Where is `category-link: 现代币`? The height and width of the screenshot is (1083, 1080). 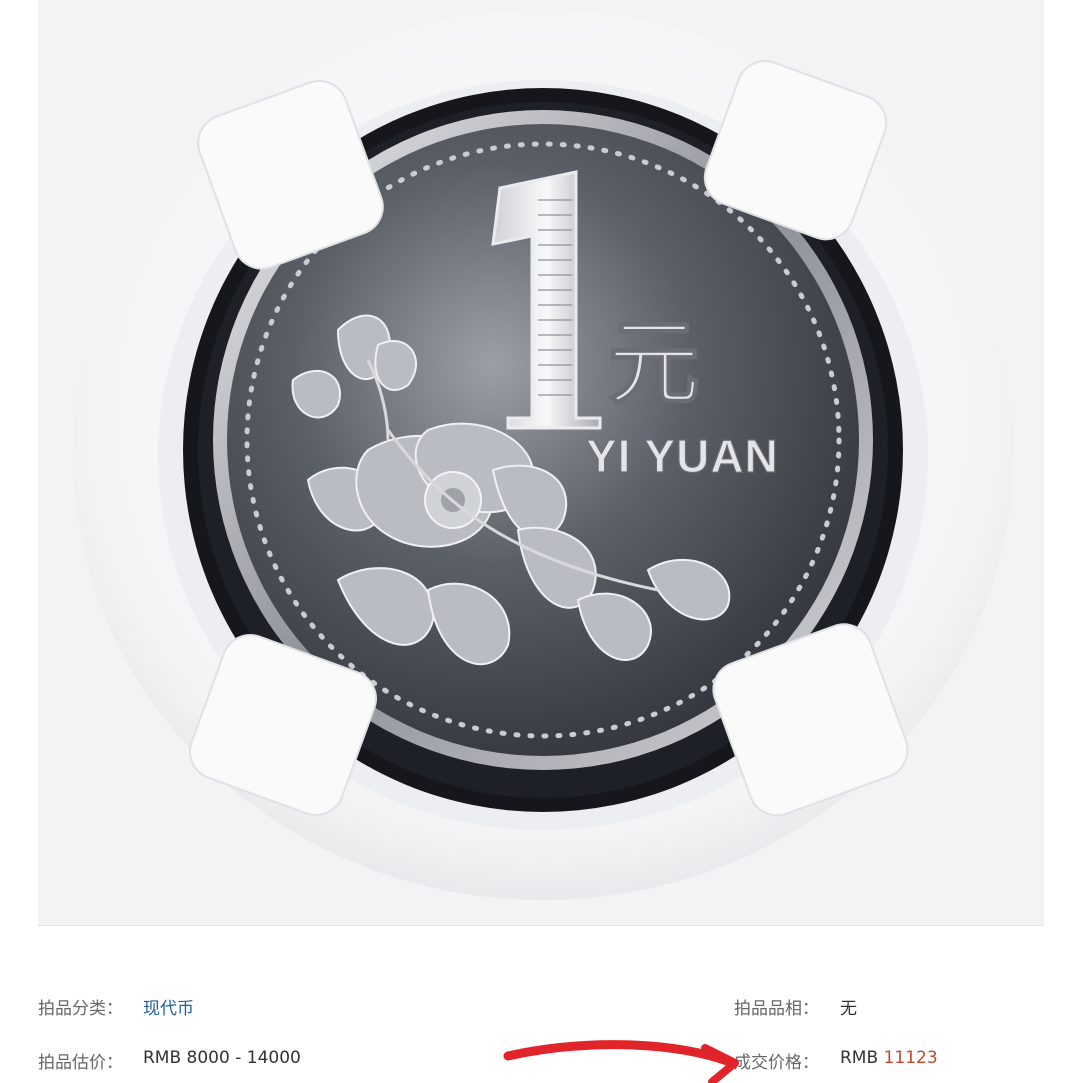 category-link: 现代币 is located at coordinates (168, 1006).